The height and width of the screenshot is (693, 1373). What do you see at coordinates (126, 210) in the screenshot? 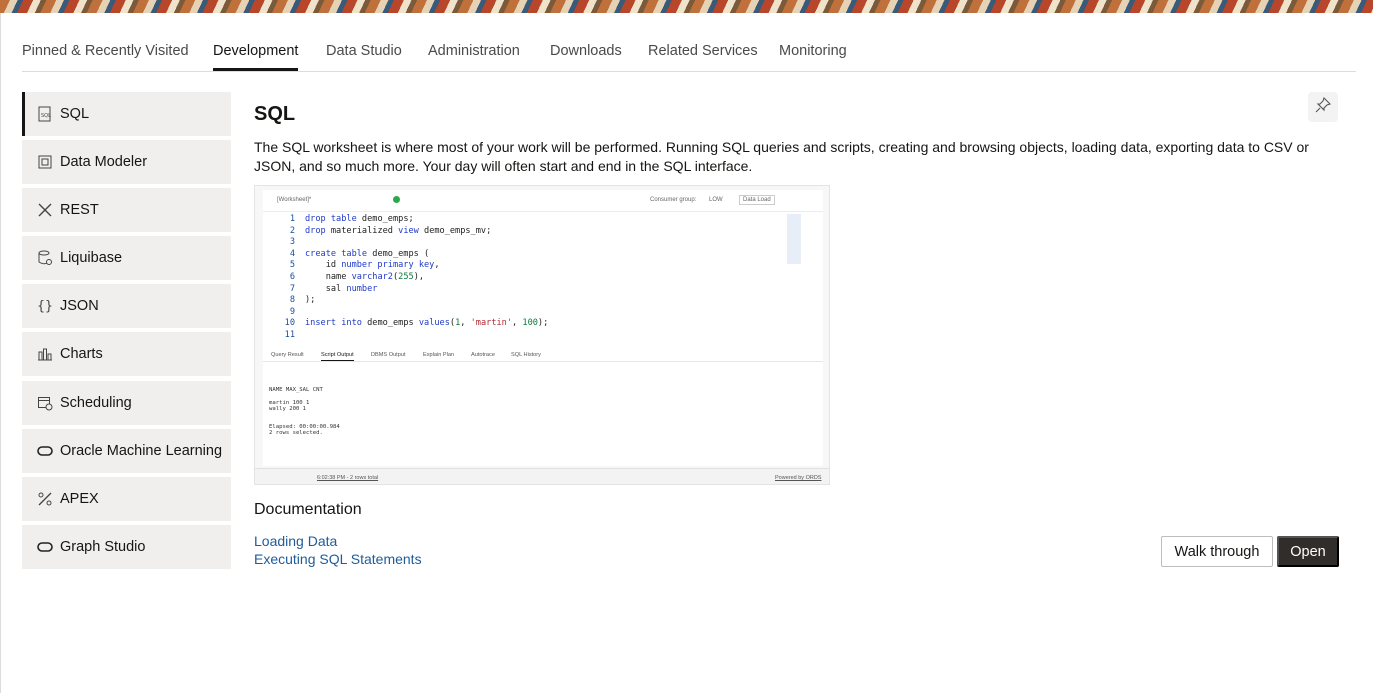
I see `sidebar-item-rest: REST` at bounding box center [126, 210].